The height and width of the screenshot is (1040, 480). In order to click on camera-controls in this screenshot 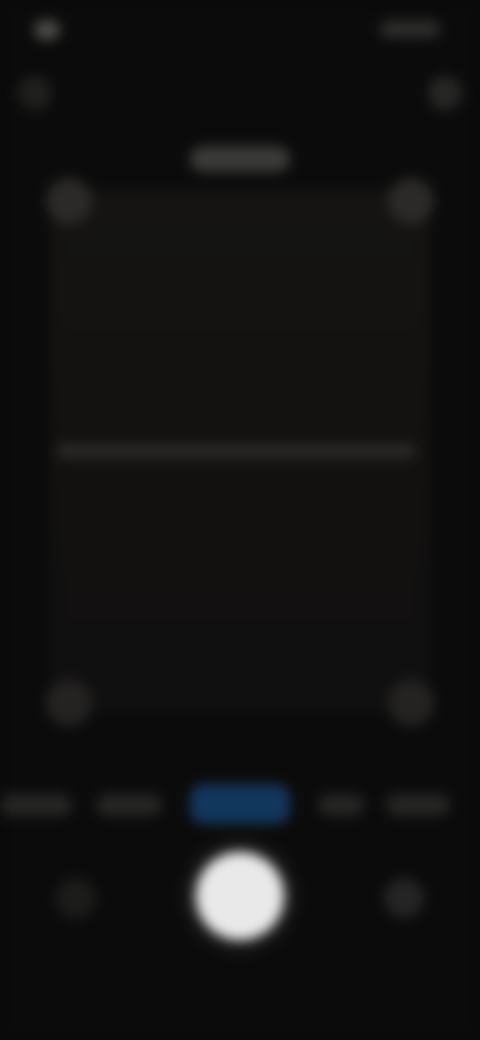, I will do `click(240, 900)`.